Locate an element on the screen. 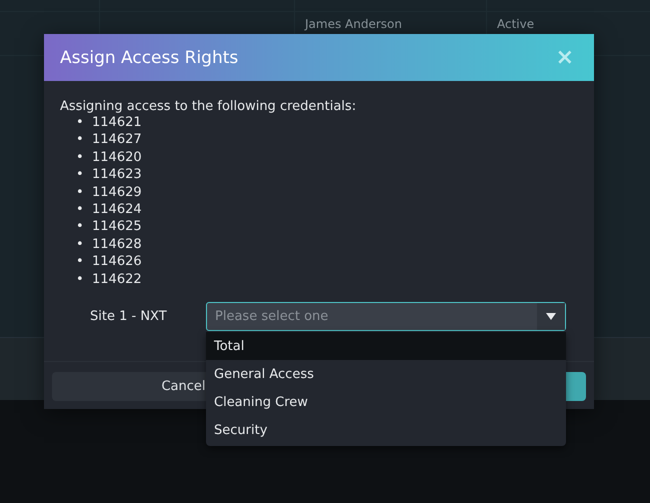 The image size is (650, 503). dropdown-option: Total is located at coordinates (386, 346).